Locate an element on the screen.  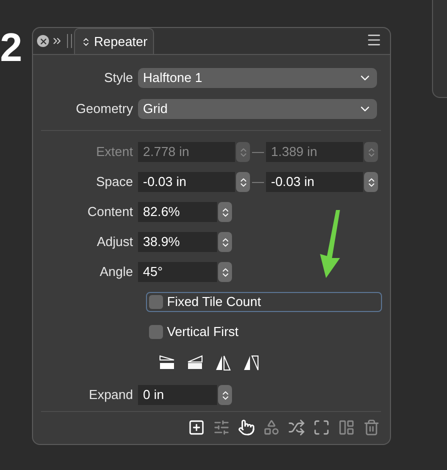
dropdown: Halftone 1 is located at coordinates (257, 78).